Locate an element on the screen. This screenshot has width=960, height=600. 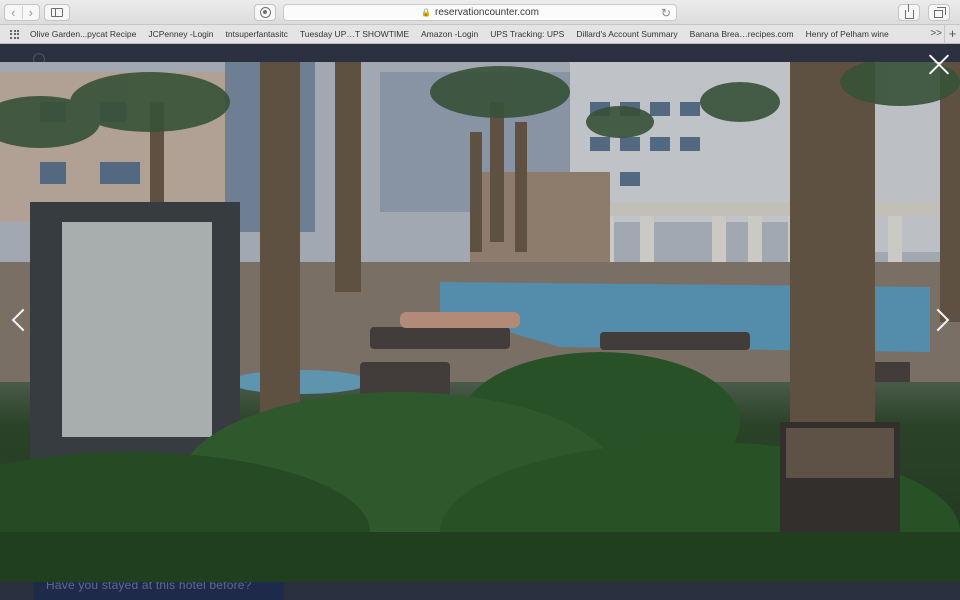
bookmark-item: Olive Garden...pycat Recipe is located at coordinates (83, 34).